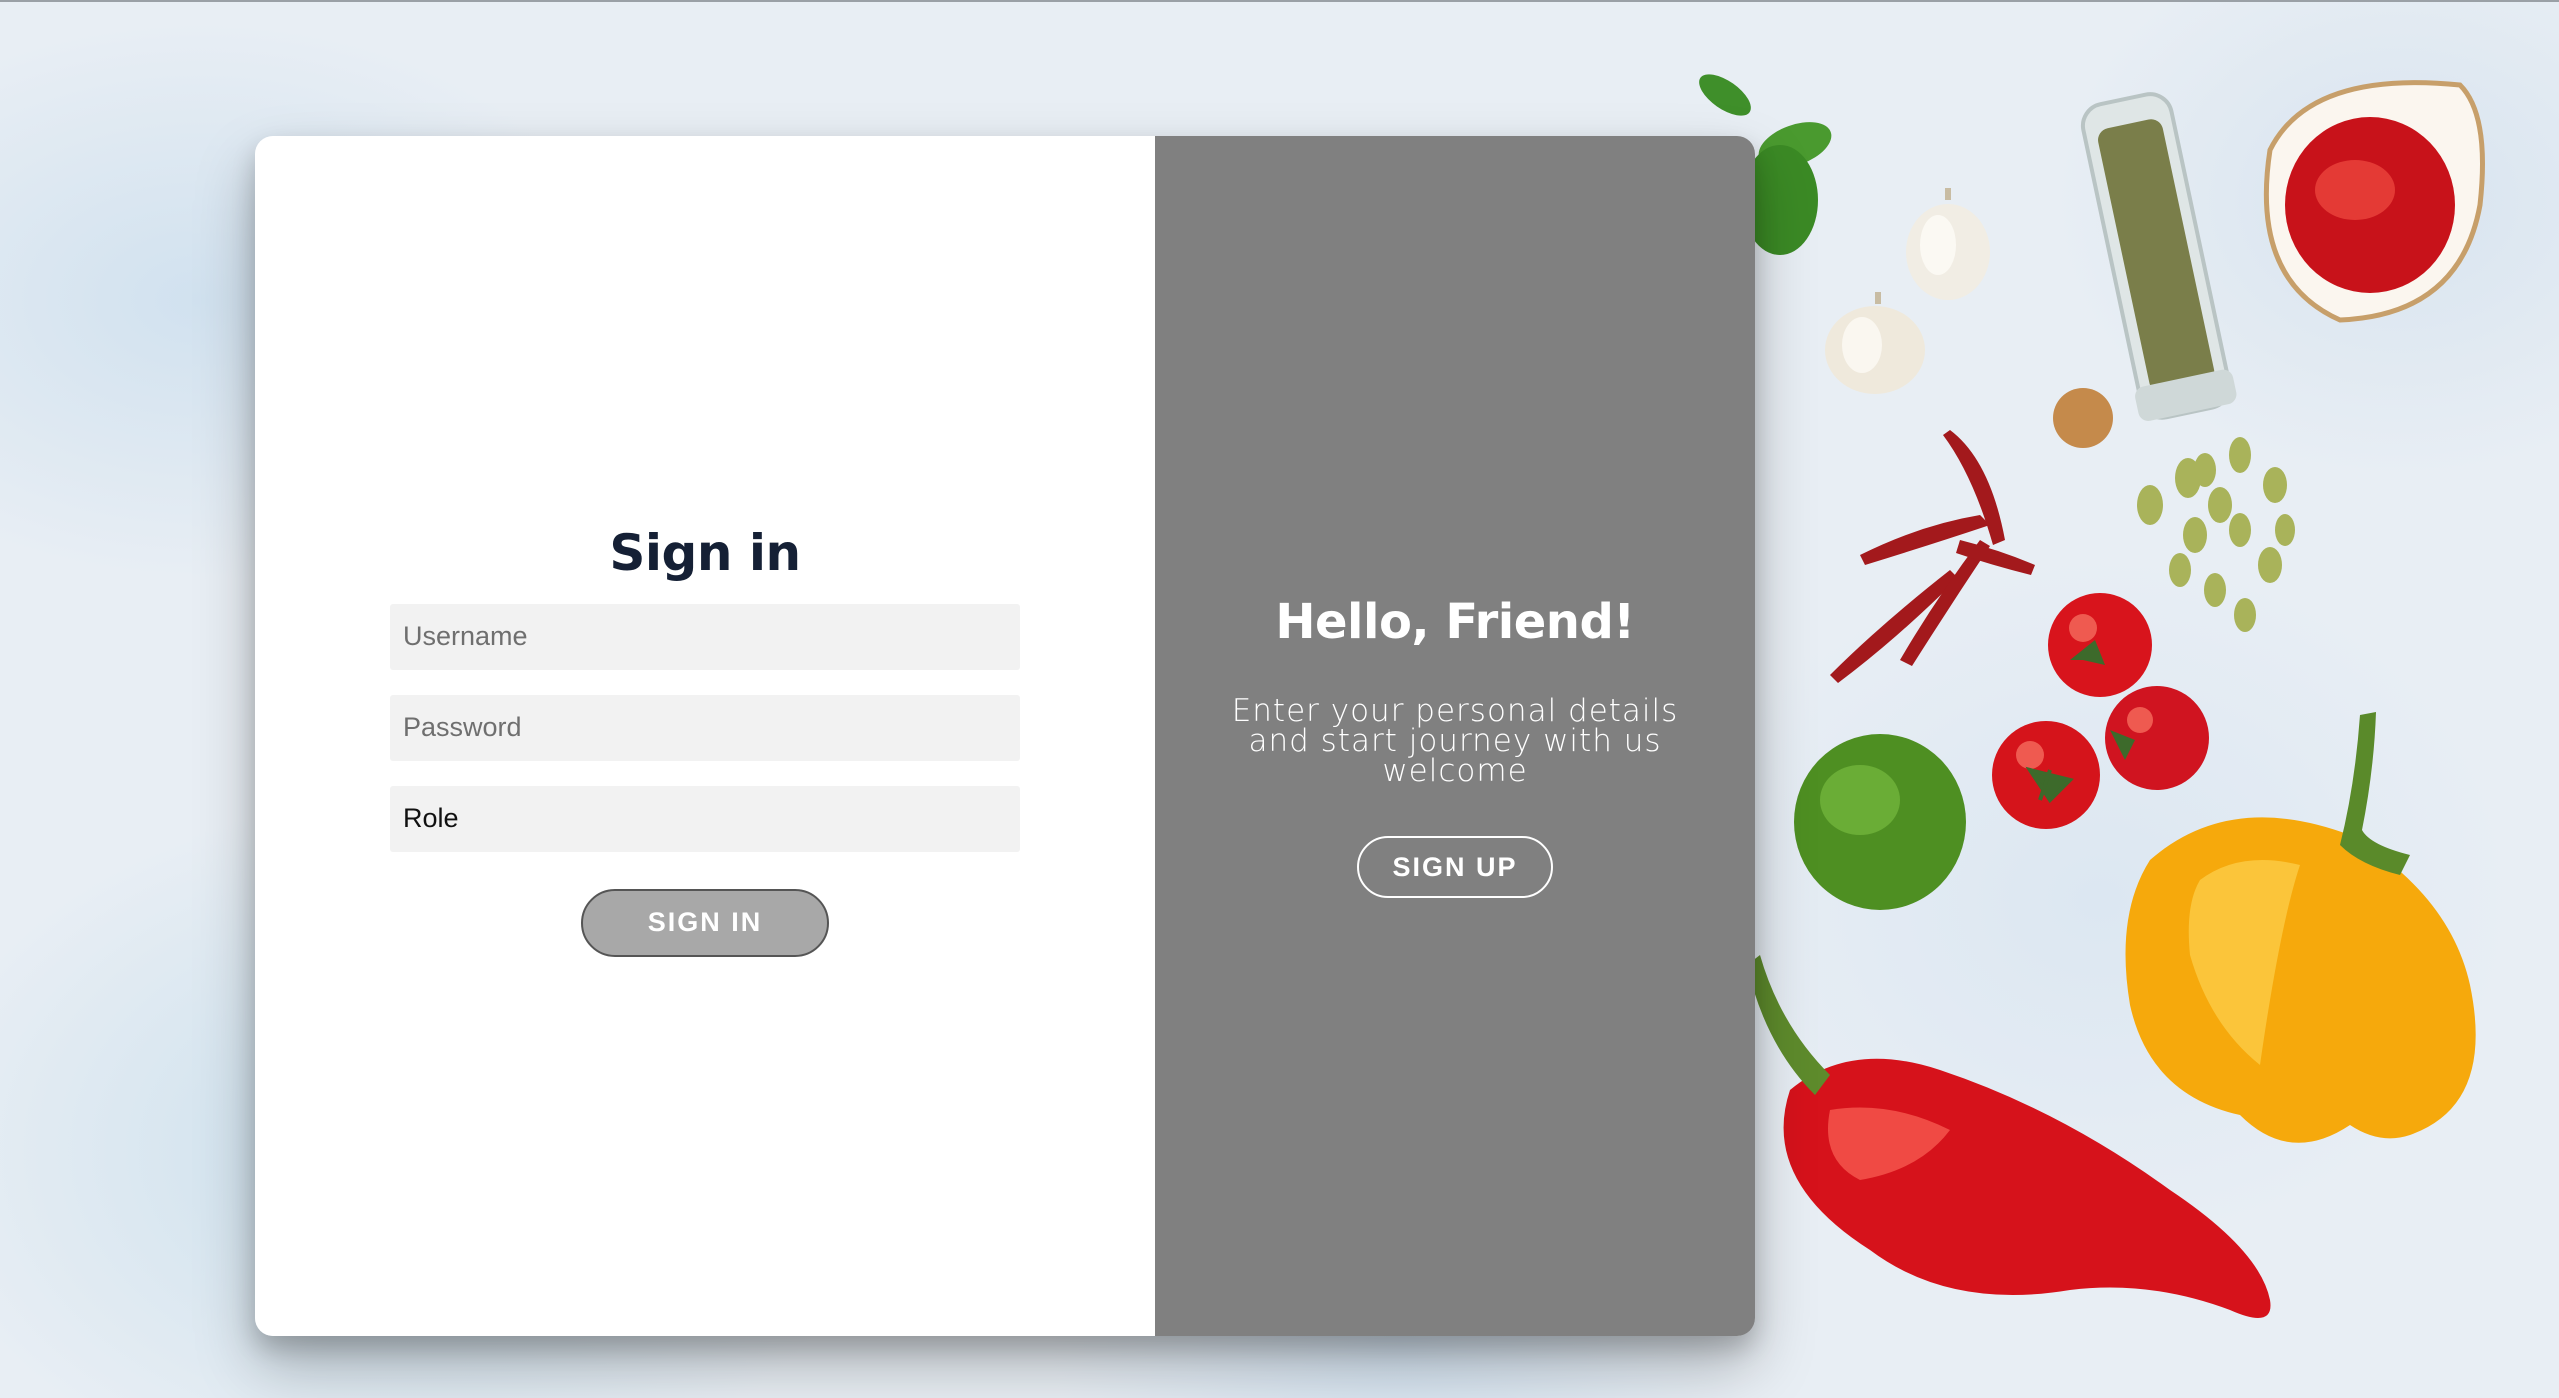  Describe the element at coordinates (1907, 291) in the screenshot. I see `garlic-bulbs` at that location.